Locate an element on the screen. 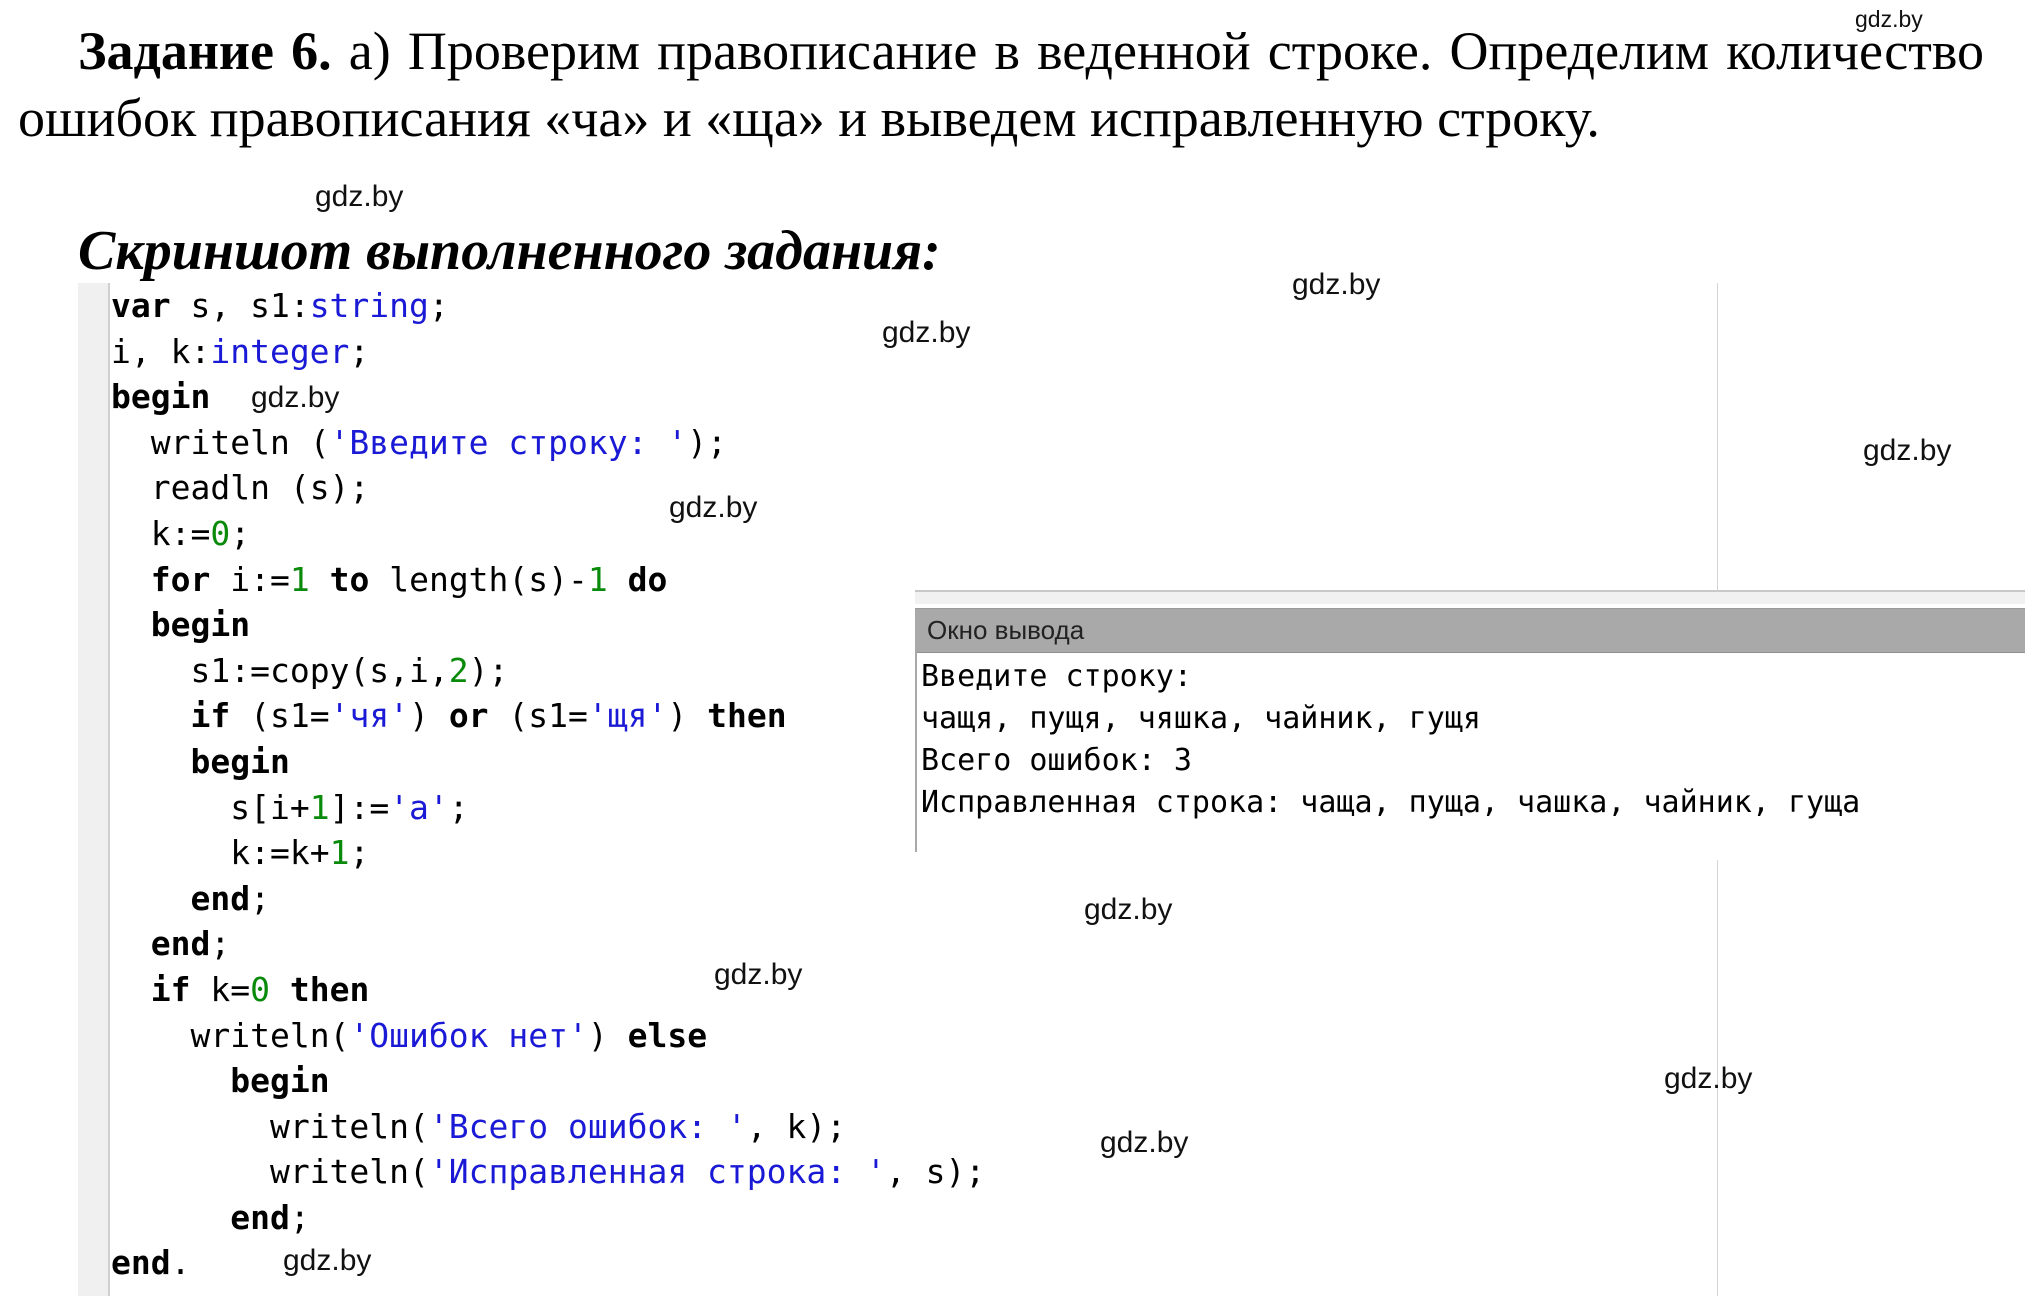  code-line-12: s[i+1]:='a'; is located at coordinates (290, 807).